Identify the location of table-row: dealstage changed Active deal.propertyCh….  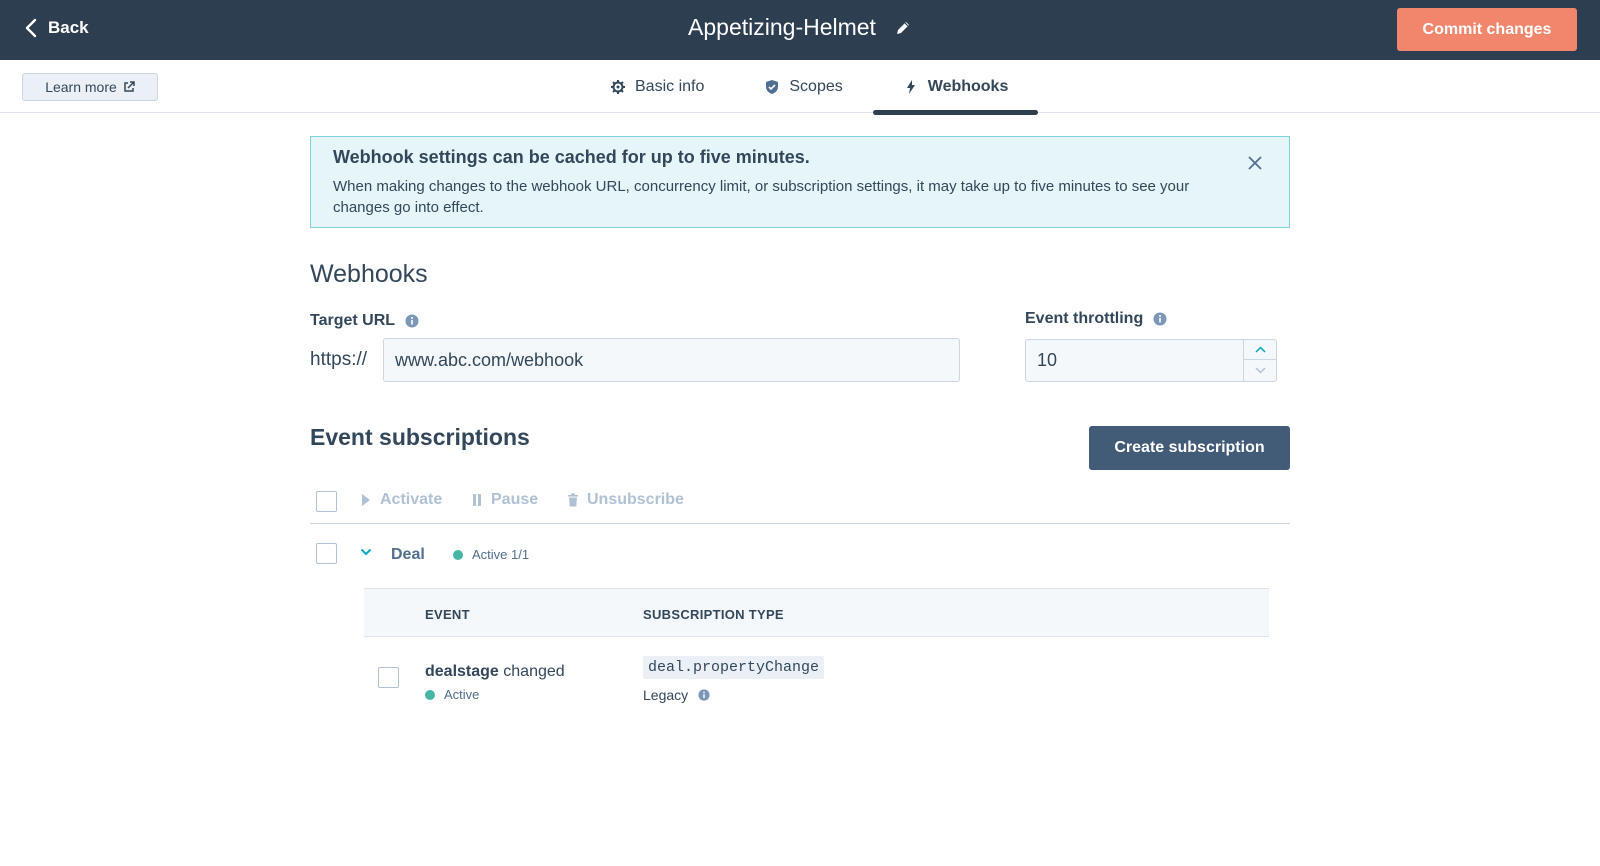
(816, 679).